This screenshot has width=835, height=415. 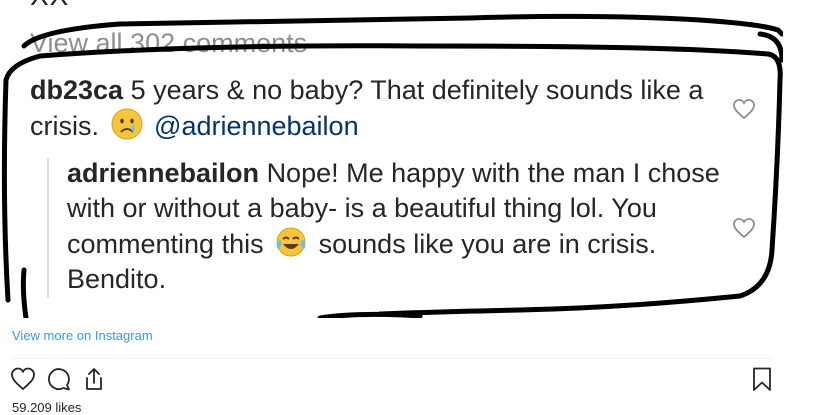 What do you see at coordinates (94, 379) in the screenshot?
I see `share-icon` at bounding box center [94, 379].